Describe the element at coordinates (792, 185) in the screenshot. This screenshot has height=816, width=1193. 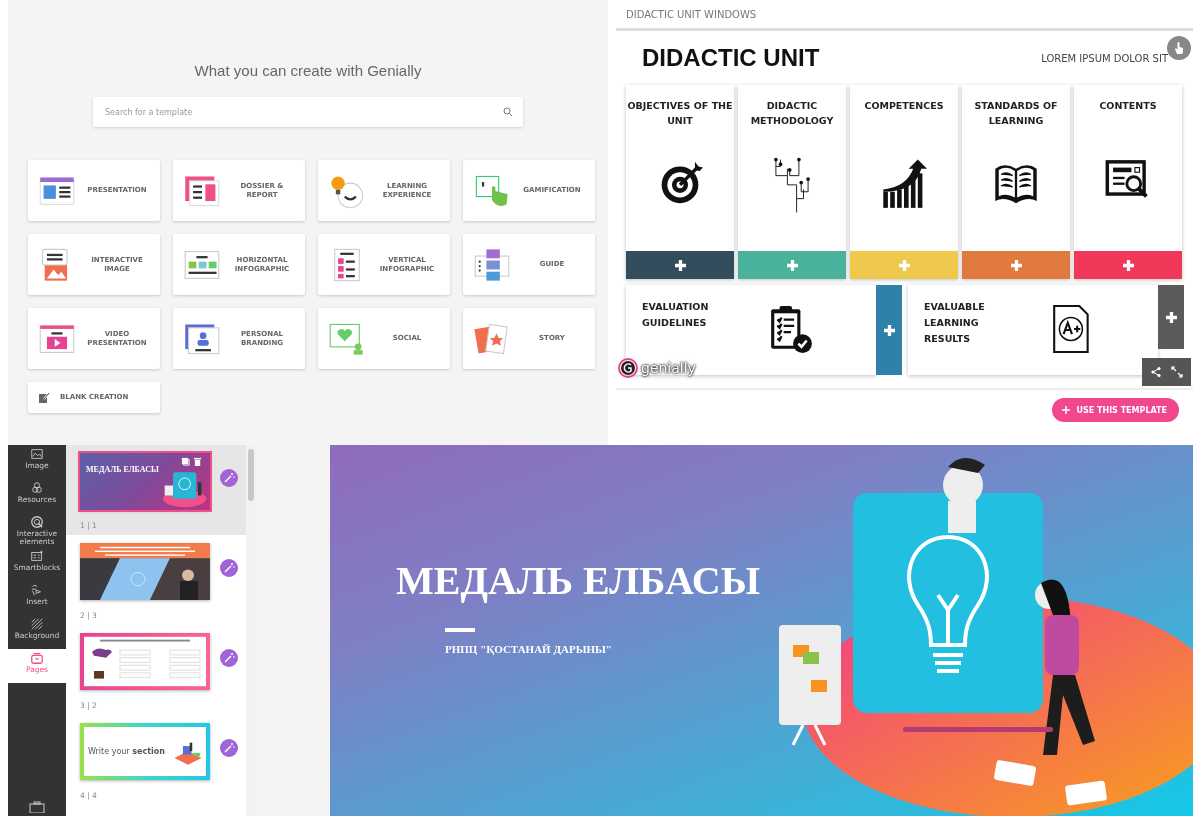
I see `branching-tree-icon` at that location.